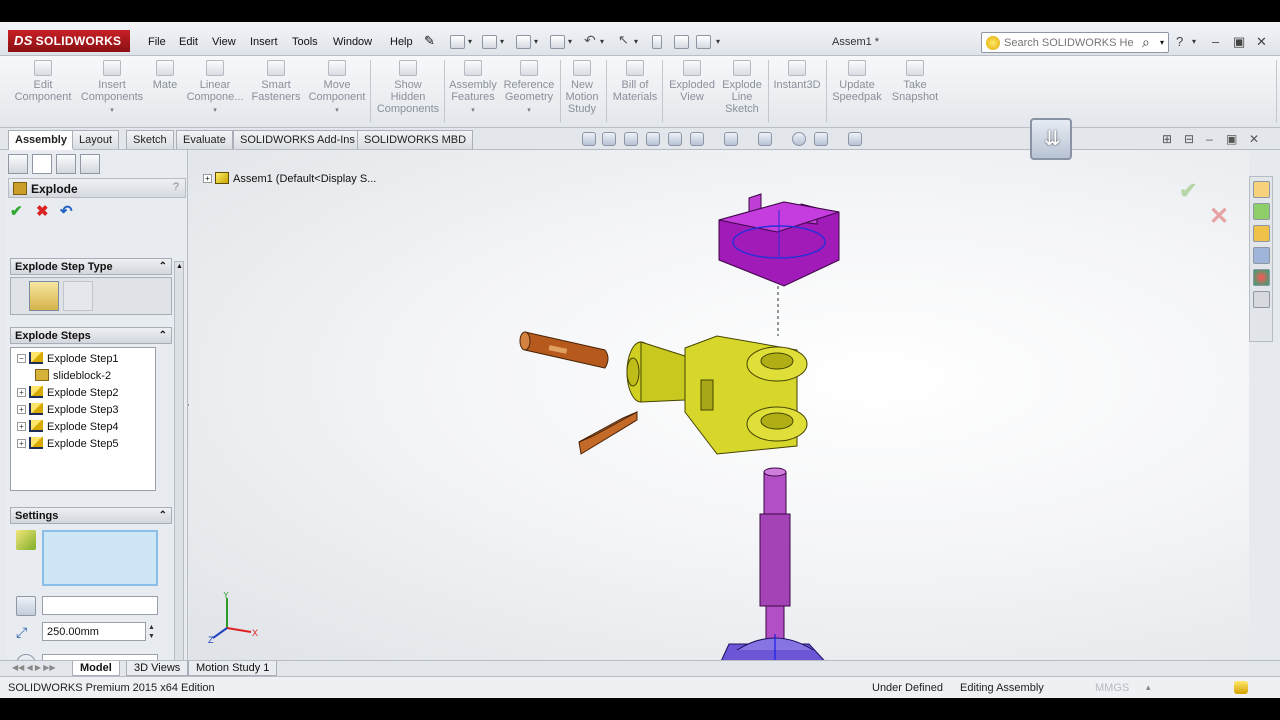  Describe the element at coordinates (233, 668) in the screenshot. I see `tab-motion-study-1: Motion Study 1` at that location.